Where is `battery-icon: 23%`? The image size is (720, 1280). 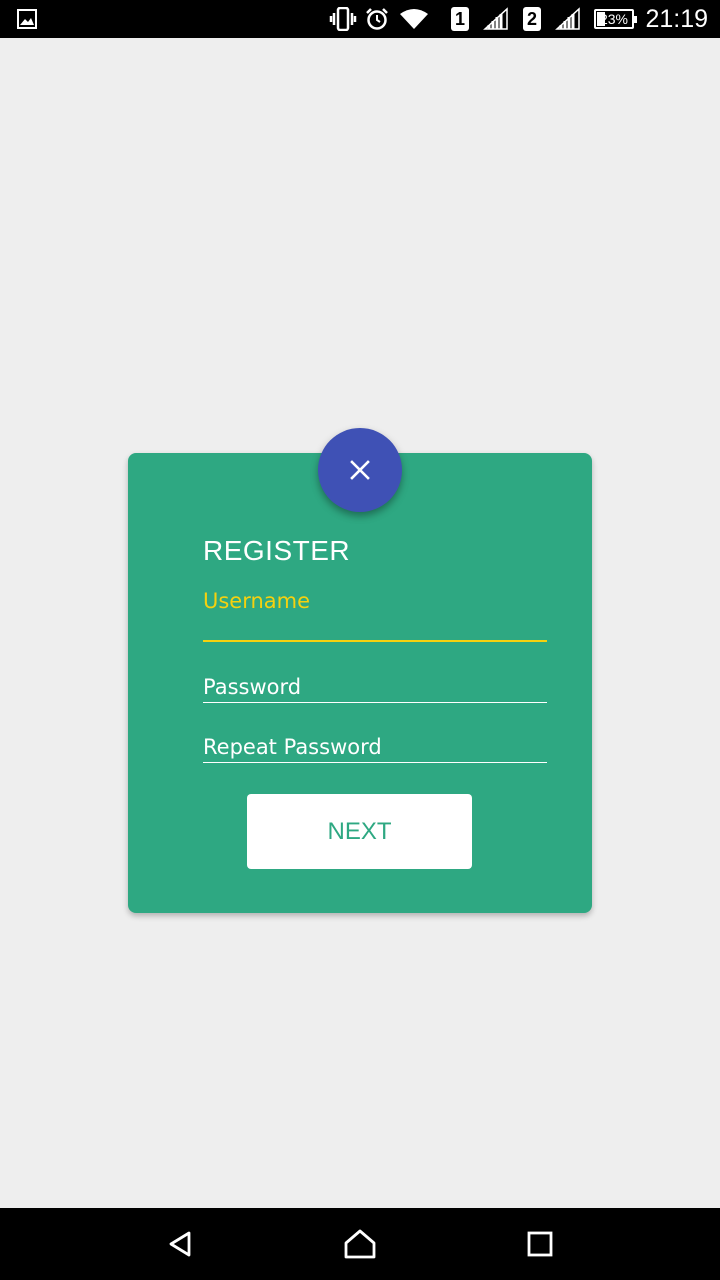
battery-icon: 23% is located at coordinates (614, 19).